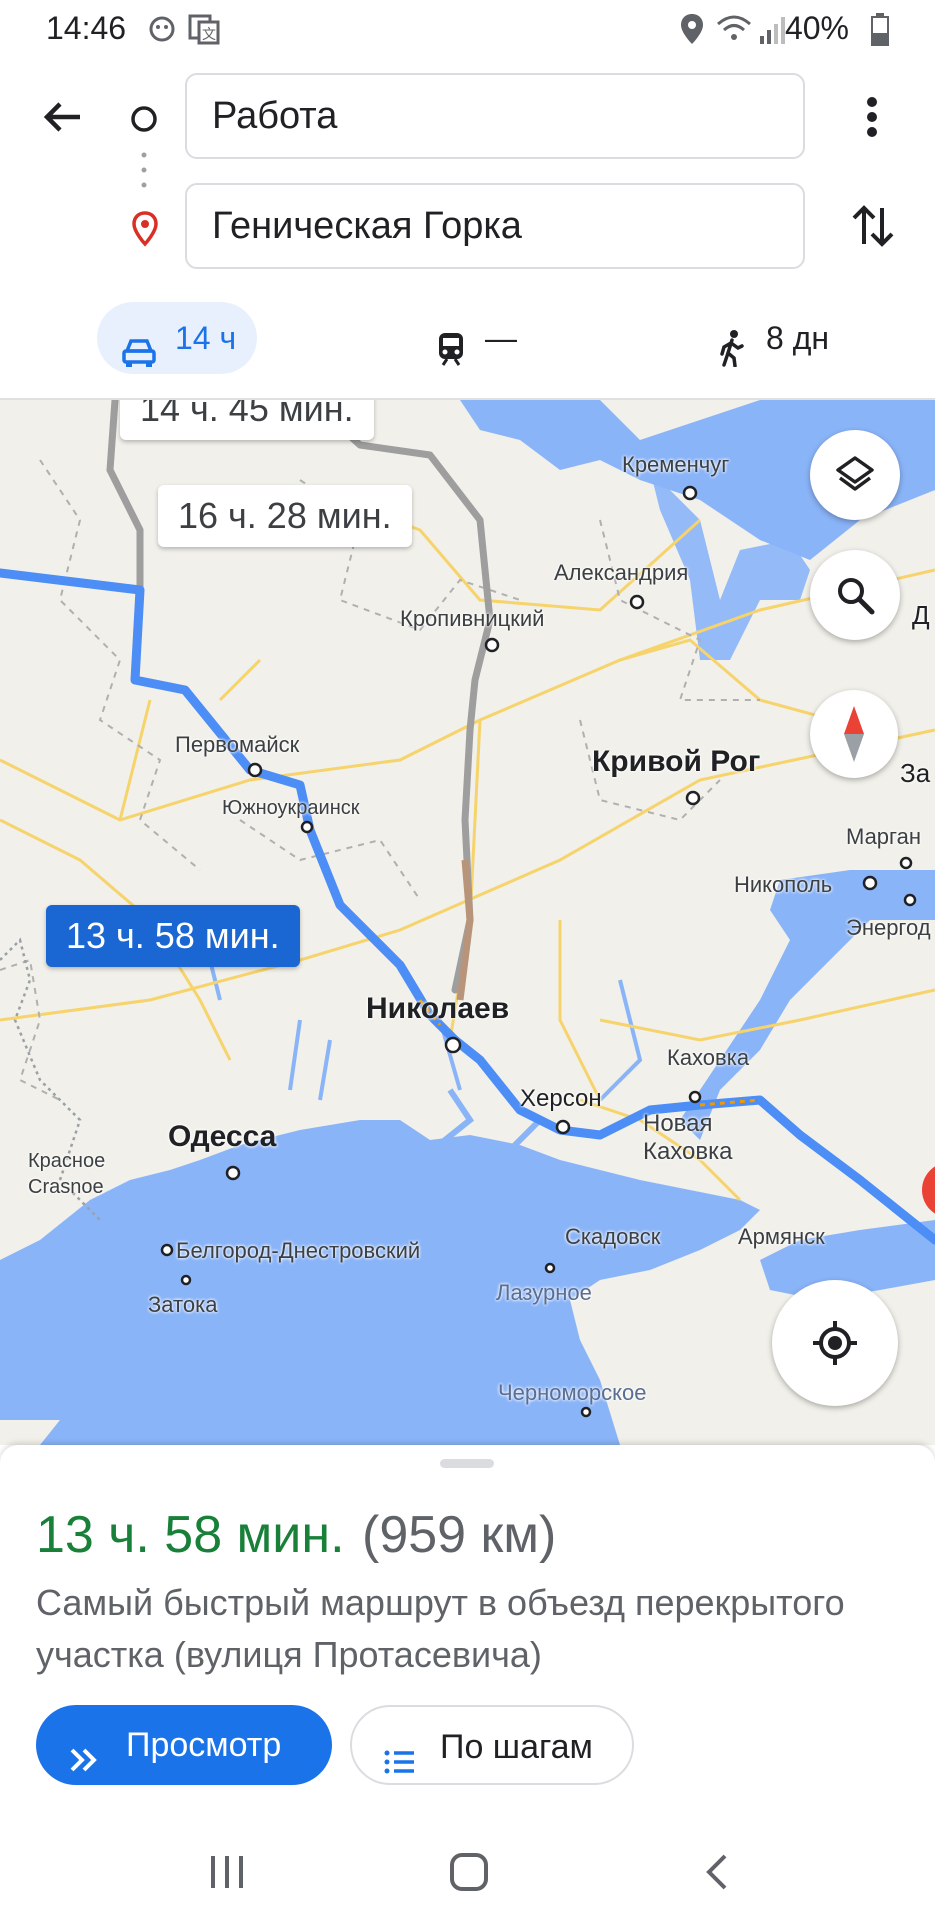 This screenshot has height=1920, width=935. Describe the element at coordinates (888, 927) in the screenshot. I see `map-label: Энергод` at that location.